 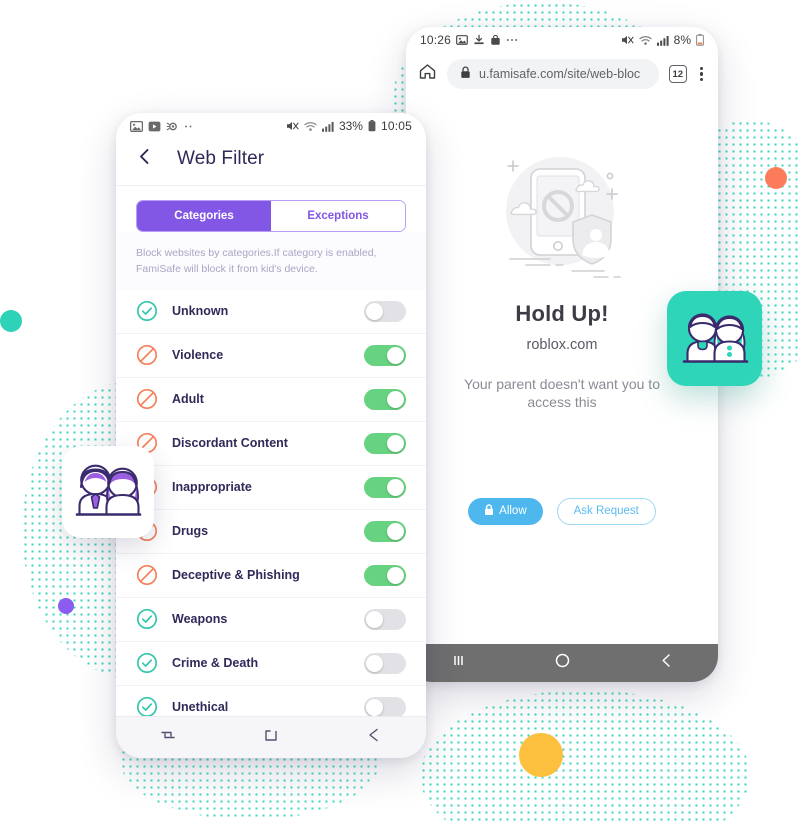 What do you see at coordinates (204, 216) in the screenshot?
I see `tab-categories: Categories` at bounding box center [204, 216].